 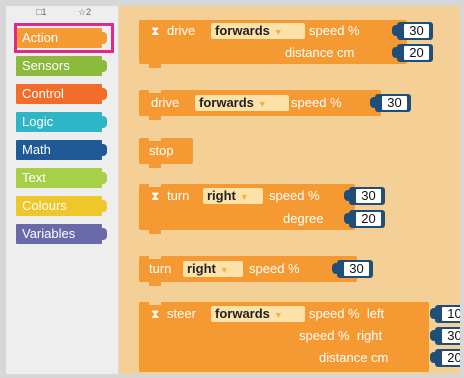 I want to click on left-speed-input: 10, so click(x=445, y=314).